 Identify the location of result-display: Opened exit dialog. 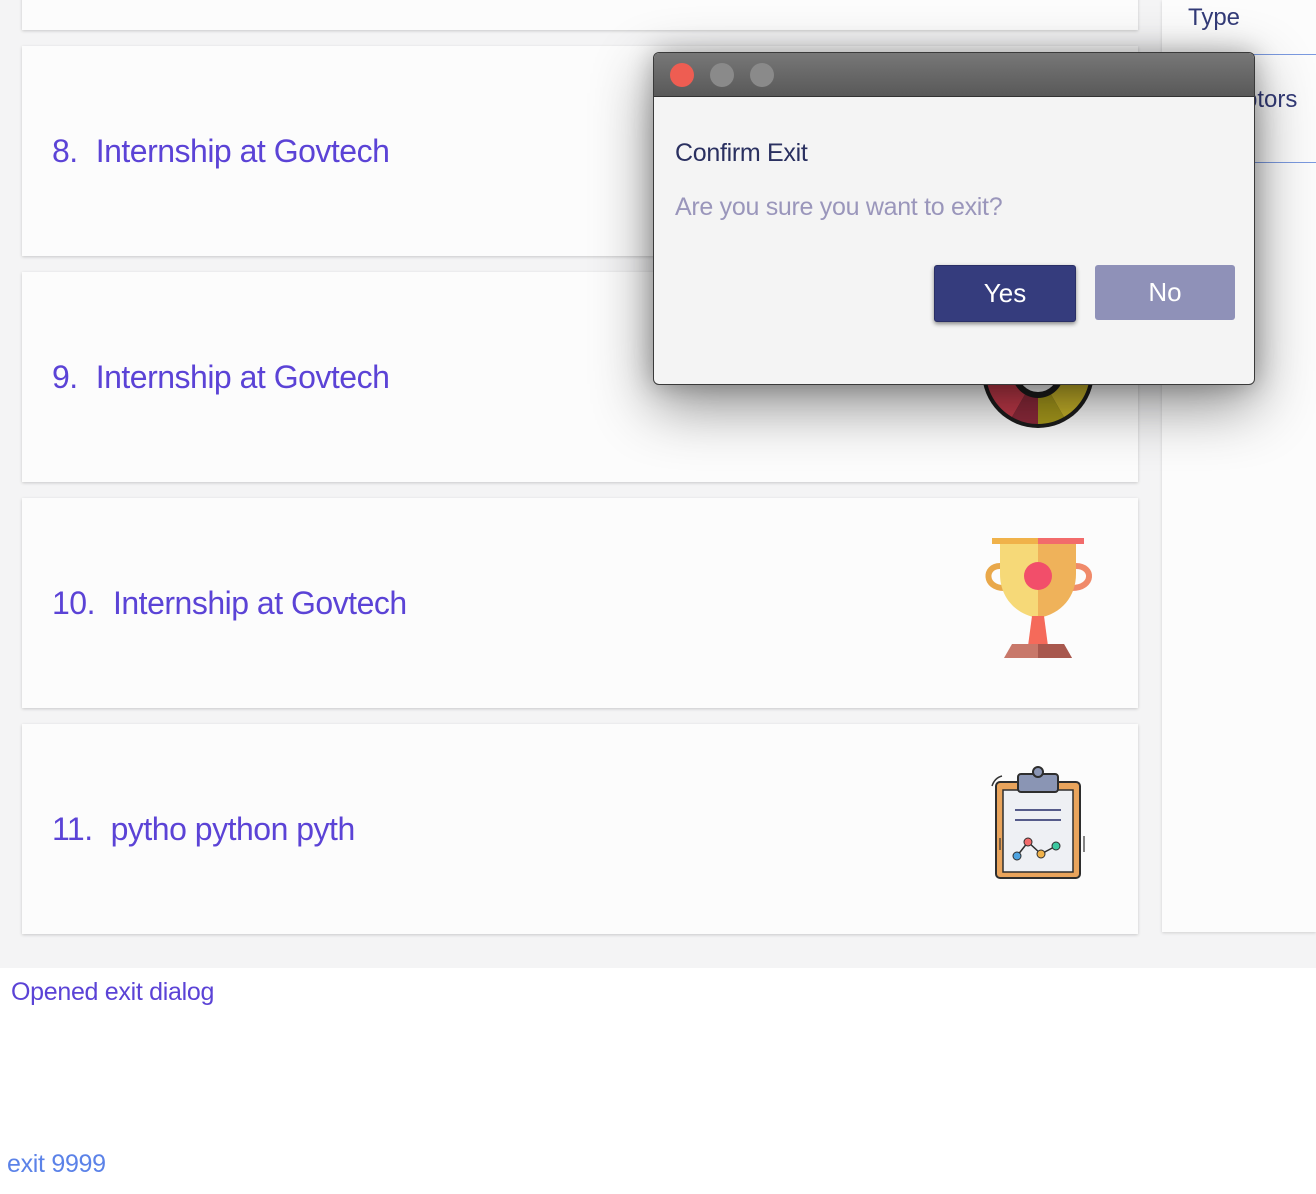
(113, 992).